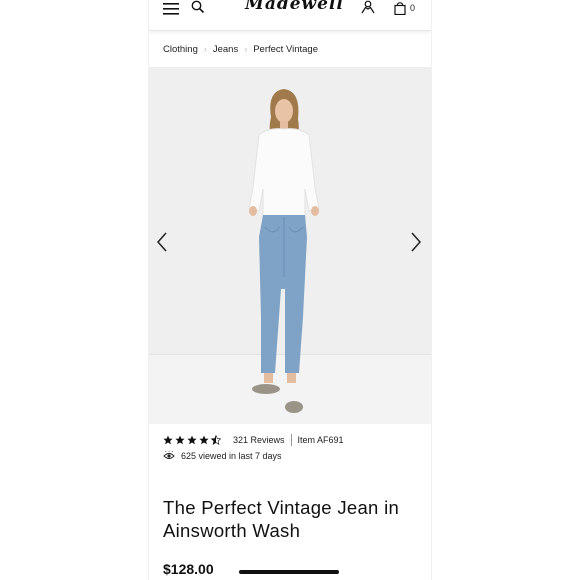  I want to click on breadcrumb-item-clothing: Clothing, so click(180, 49).